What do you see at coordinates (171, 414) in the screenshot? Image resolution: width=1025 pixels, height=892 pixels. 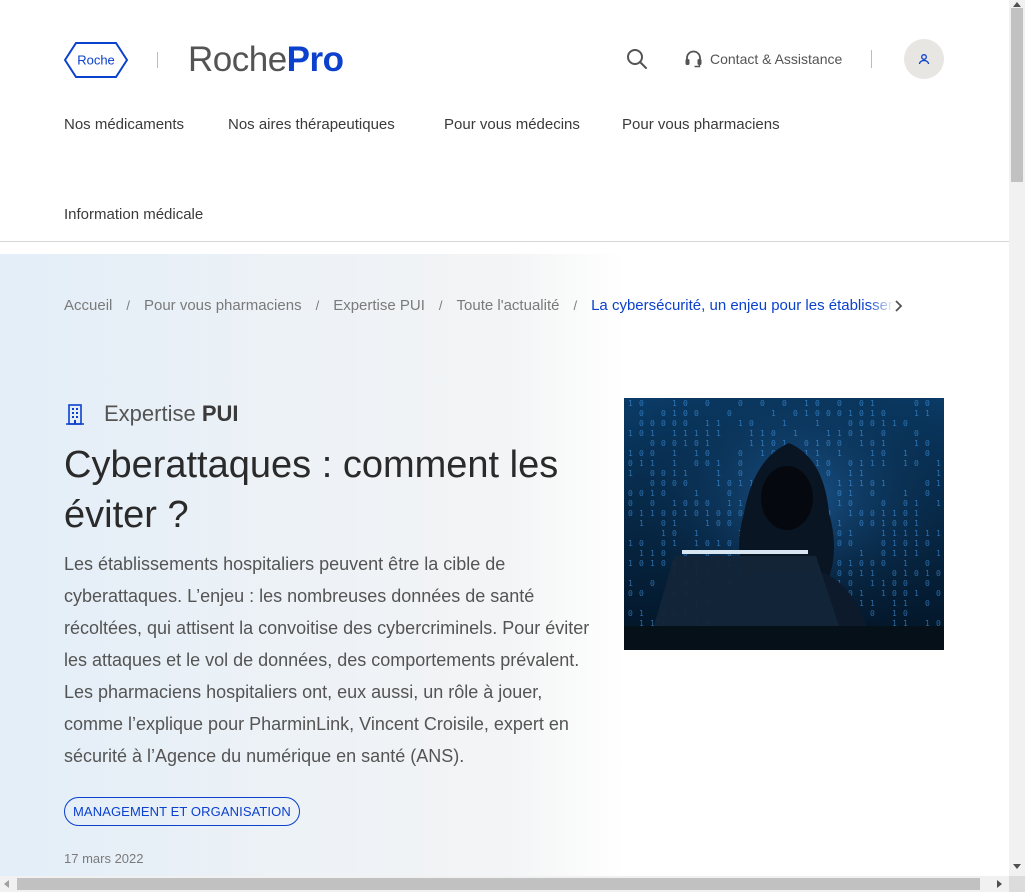 I see `category-label: Expertise PUI` at bounding box center [171, 414].